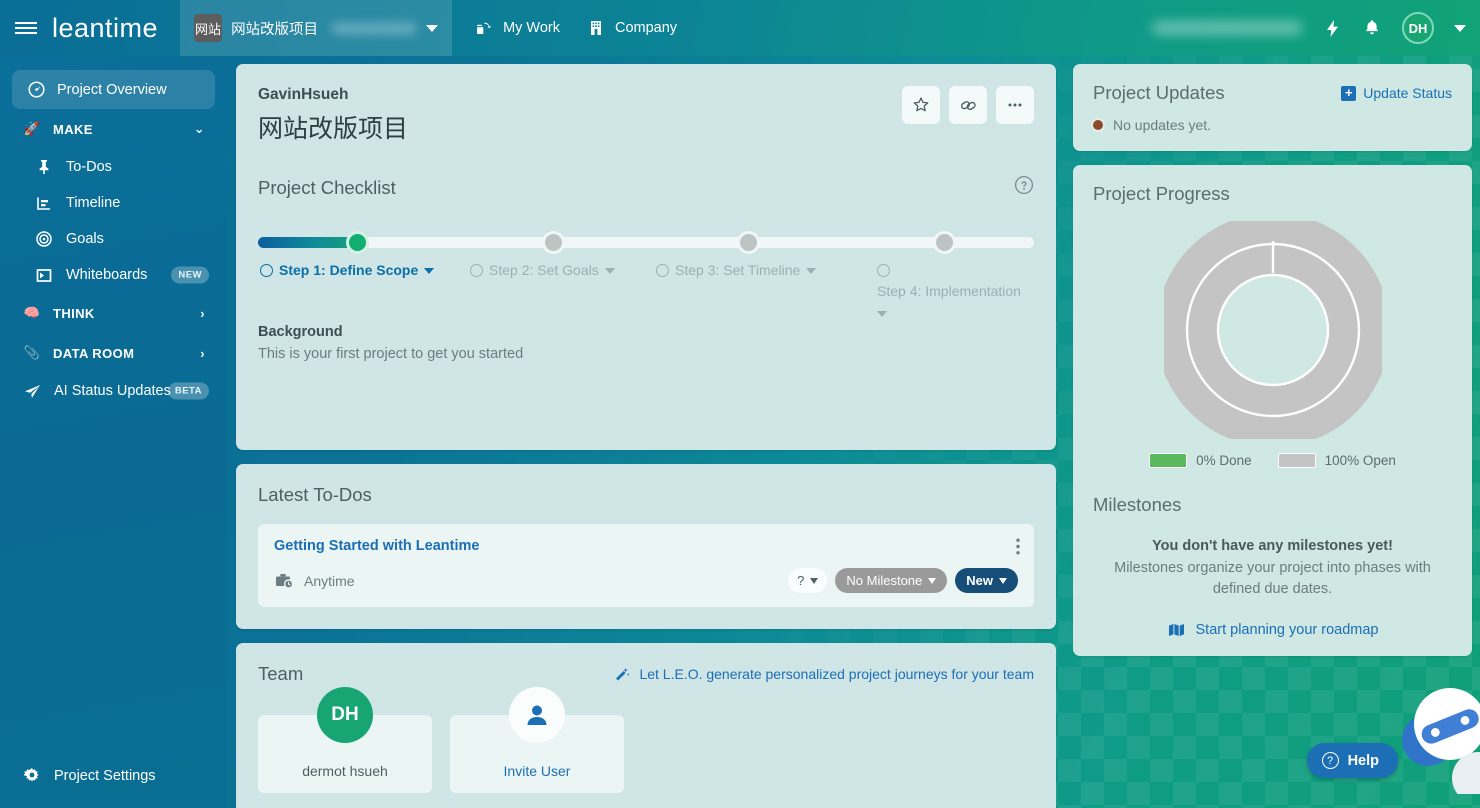 The width and height of the screenshot is (1480, 808). Describe the element at coordinates (646, 546) in the screenshot. I see `todo-title: Getting Started with Leantime` at that location.